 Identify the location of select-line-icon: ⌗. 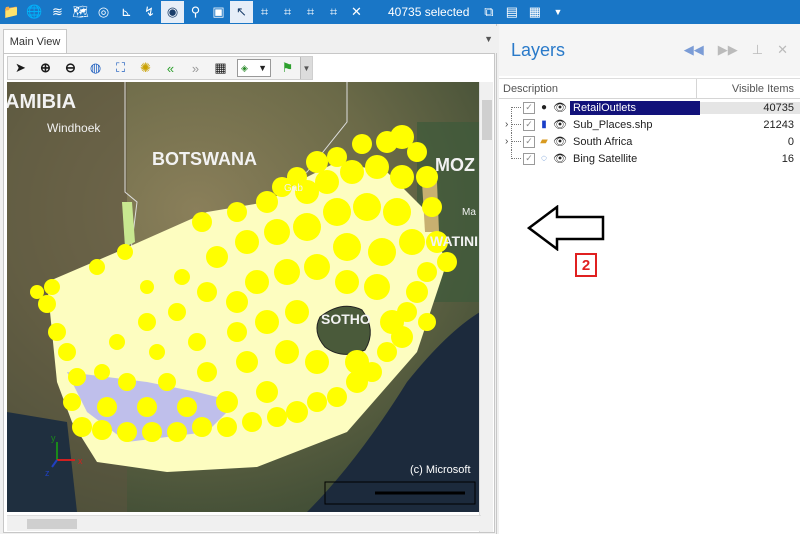
(310, 12).